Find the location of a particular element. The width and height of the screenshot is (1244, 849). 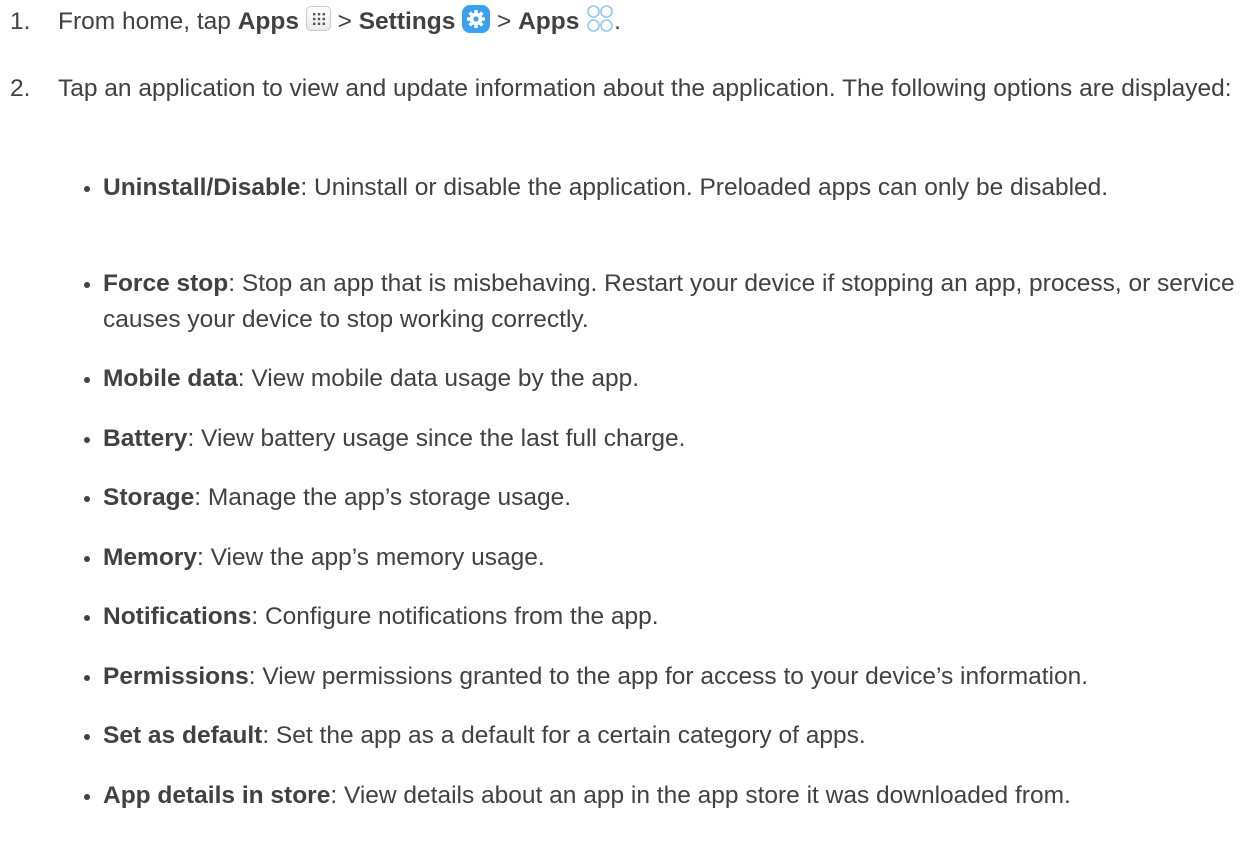

option-term: Memory is located at coordinates (150, 557).